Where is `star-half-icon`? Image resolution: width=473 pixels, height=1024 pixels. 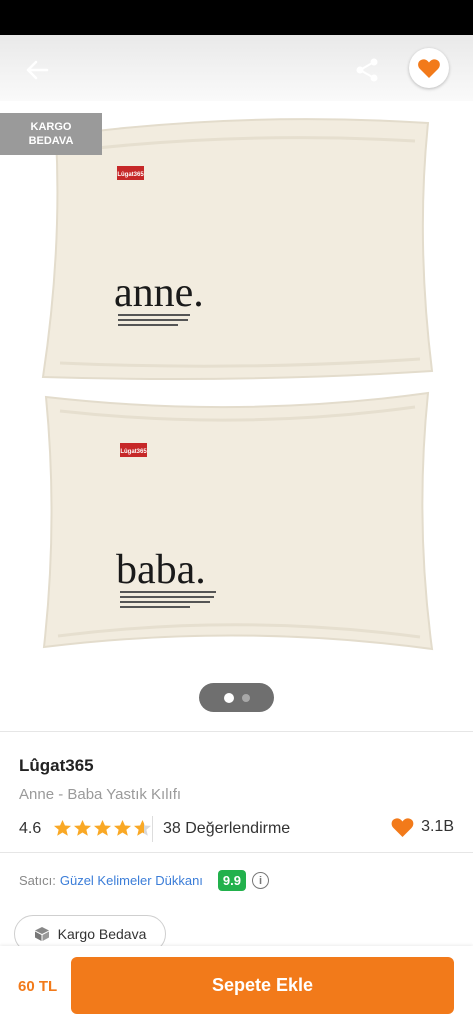 star-half-icon is located at coordinates (142, 827).